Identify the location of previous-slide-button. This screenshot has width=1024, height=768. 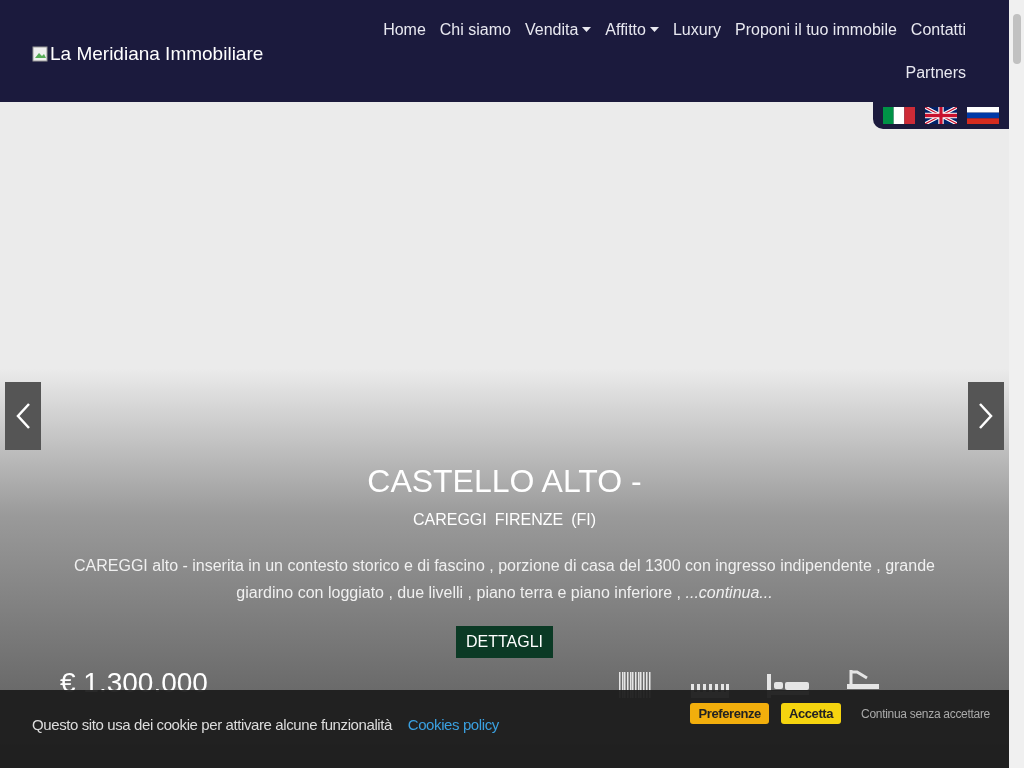
(23, 416).